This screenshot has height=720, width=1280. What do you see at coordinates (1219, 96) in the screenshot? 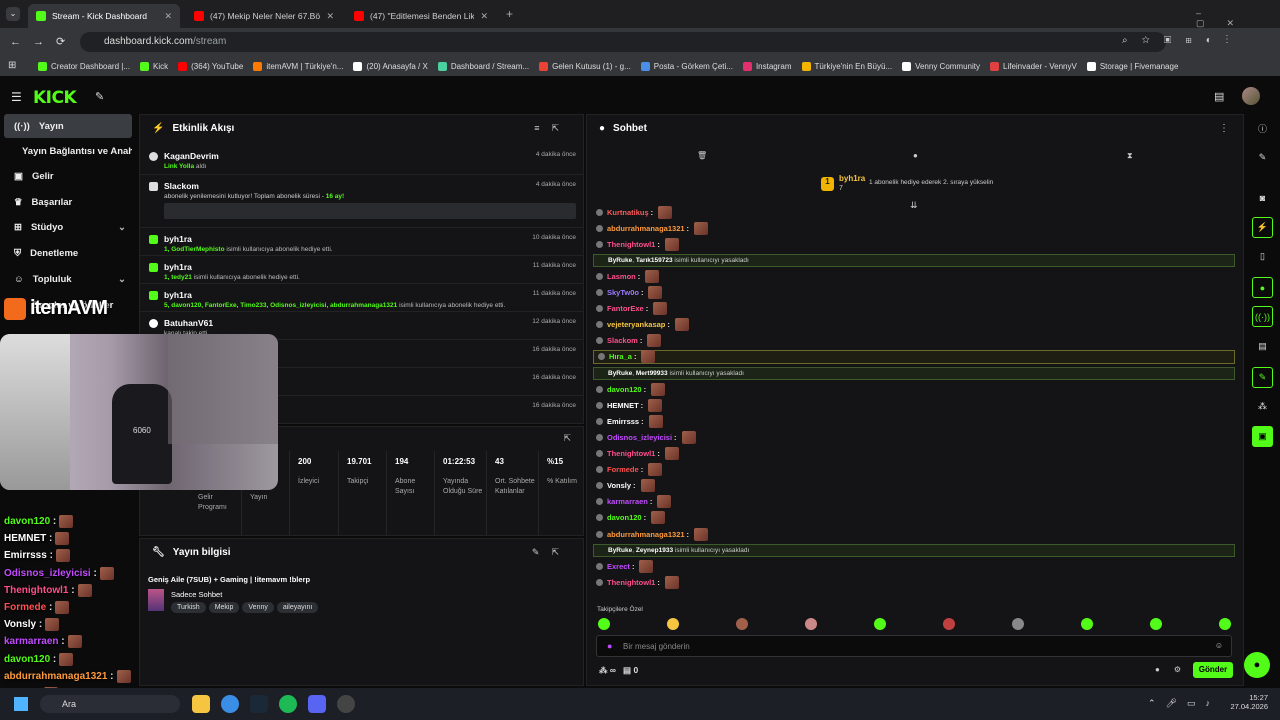
I see `creator-card-icon: ▤` at bounding box center [1219, 96].